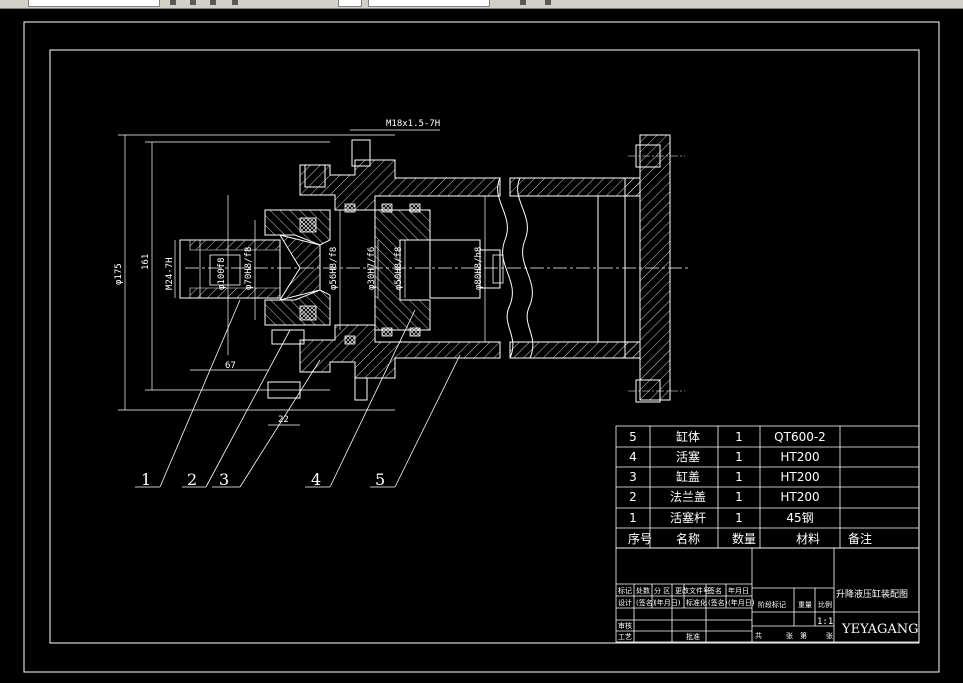  I want to click on tb-row1-4: 签名, so click(715, 590).